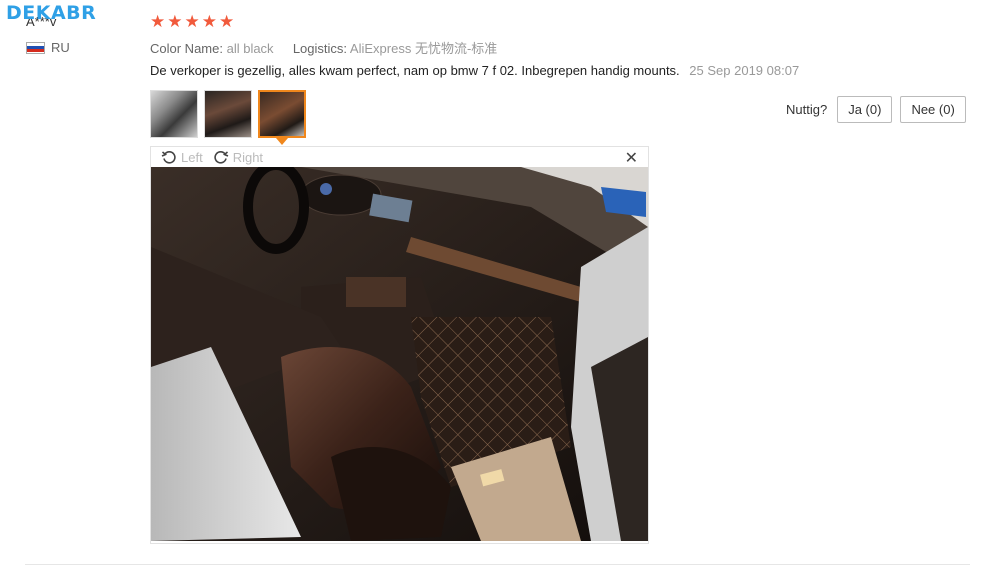 Image resolution: width=1003 pixels, height=571 pixels. I want to click on thumbnail-3-selected, so click(282, 114).